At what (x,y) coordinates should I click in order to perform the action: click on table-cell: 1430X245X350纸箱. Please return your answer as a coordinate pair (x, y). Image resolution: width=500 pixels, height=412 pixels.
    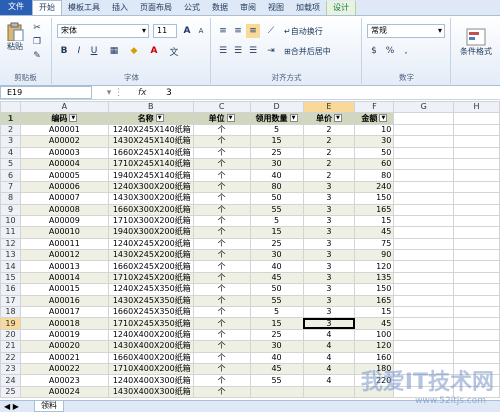
    Looking at the image, I should click on (150, 301).